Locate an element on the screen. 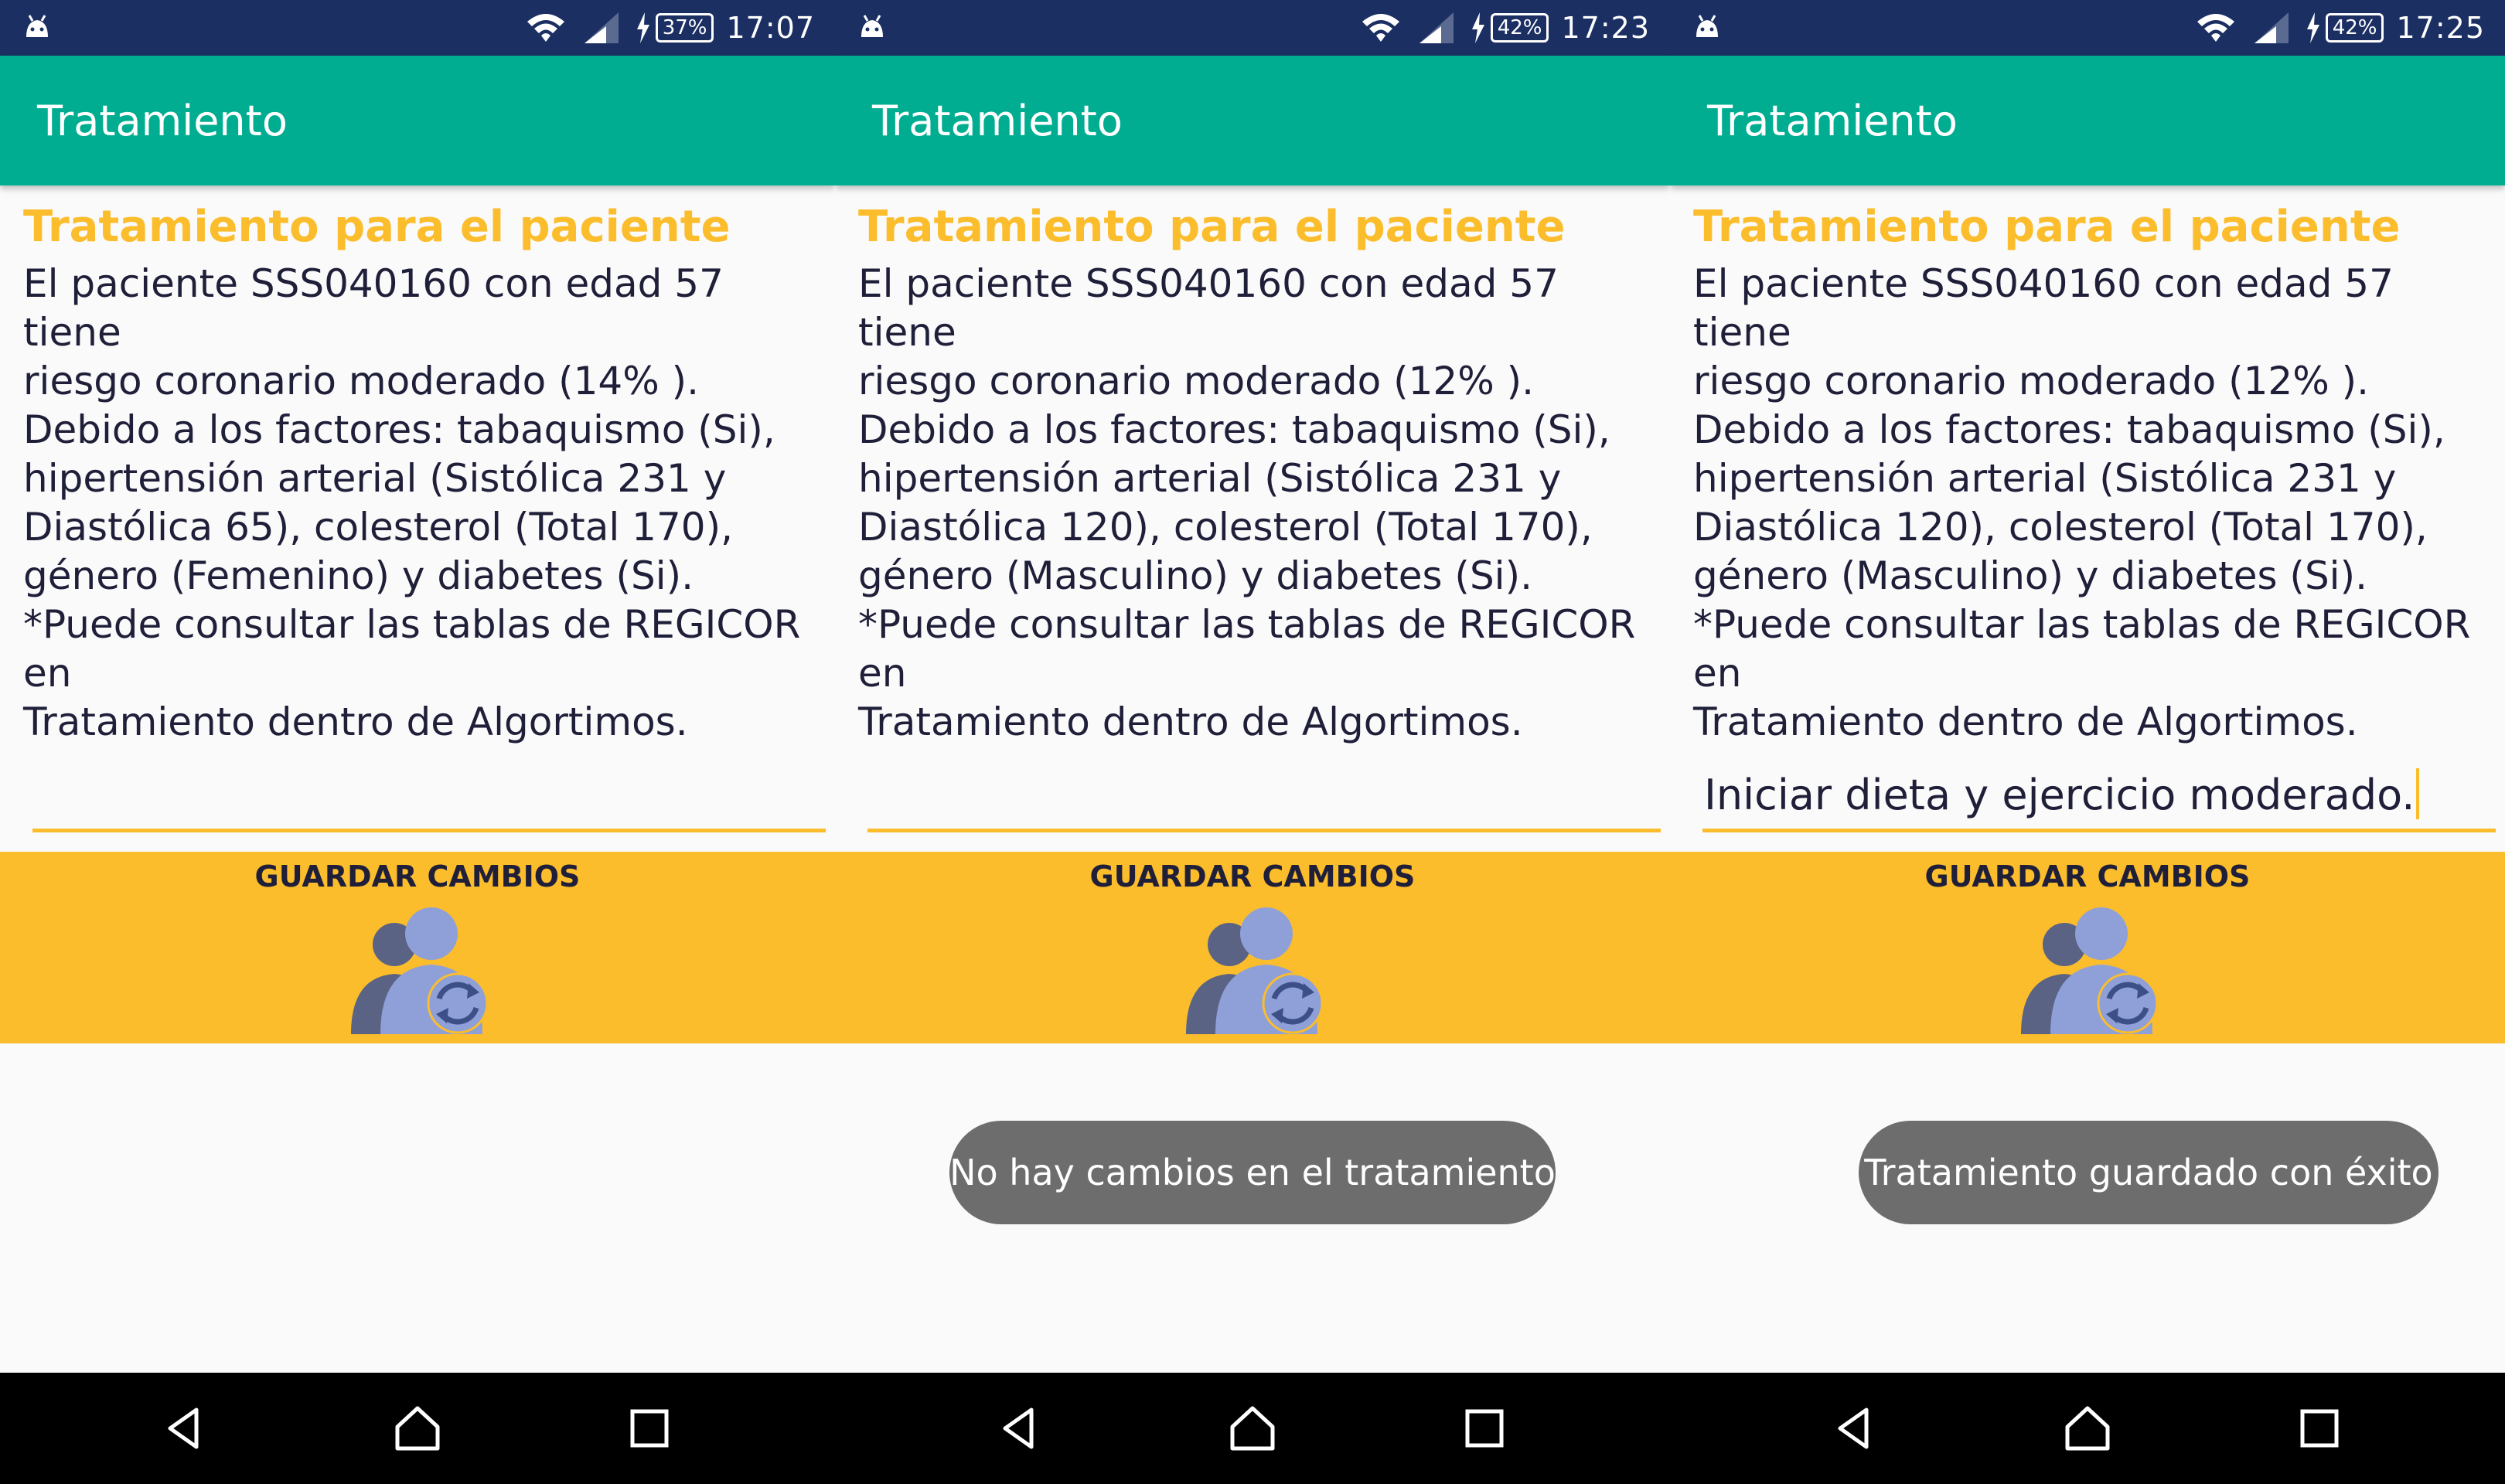 The height and width of the screenshot is (1484, 2505). treatment-input-value: Iniciar dieta y ejercicio moderado. is located at coordinates (2062, 793).